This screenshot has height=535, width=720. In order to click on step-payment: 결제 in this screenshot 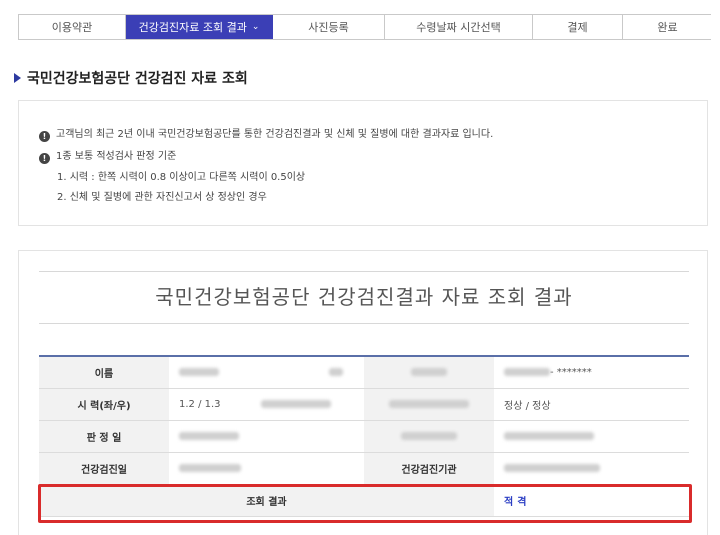, I will do `click(578, 27)`.